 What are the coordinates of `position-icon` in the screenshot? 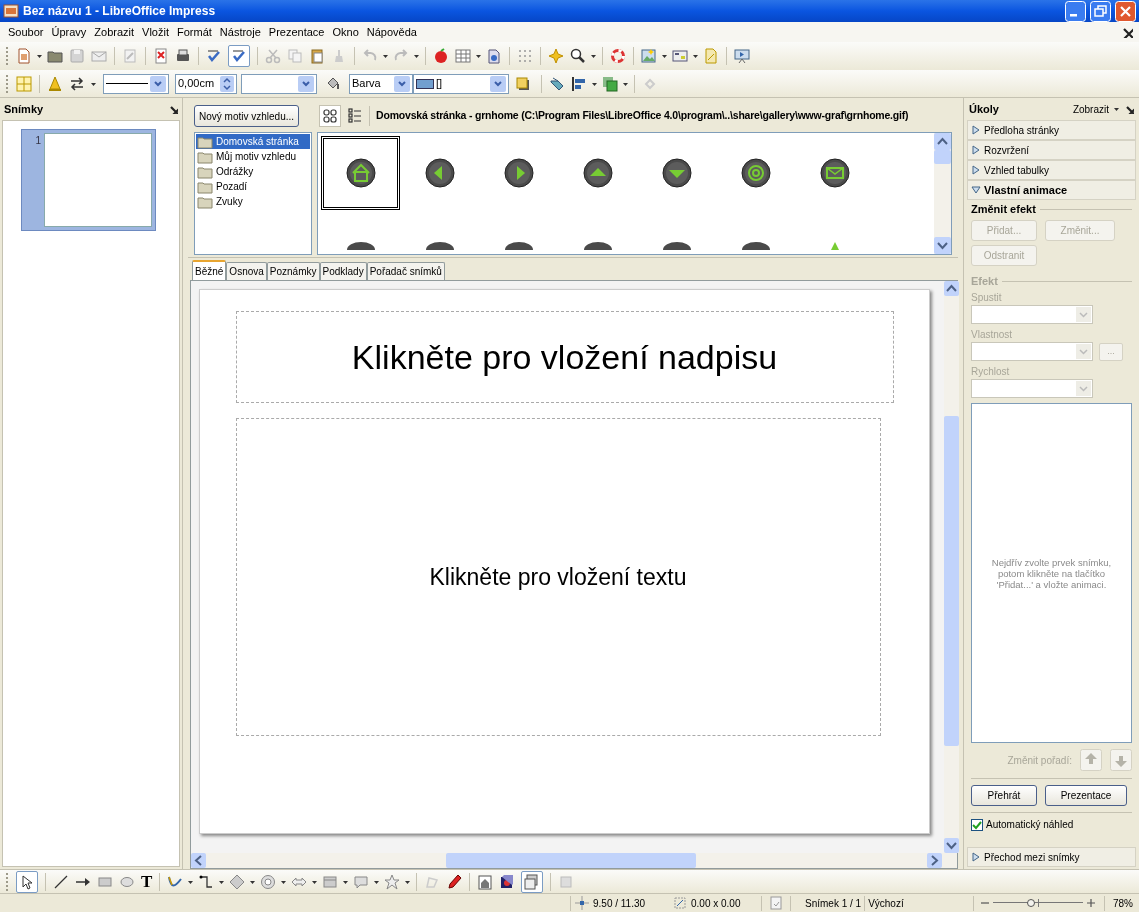 It's located at (582, 903).